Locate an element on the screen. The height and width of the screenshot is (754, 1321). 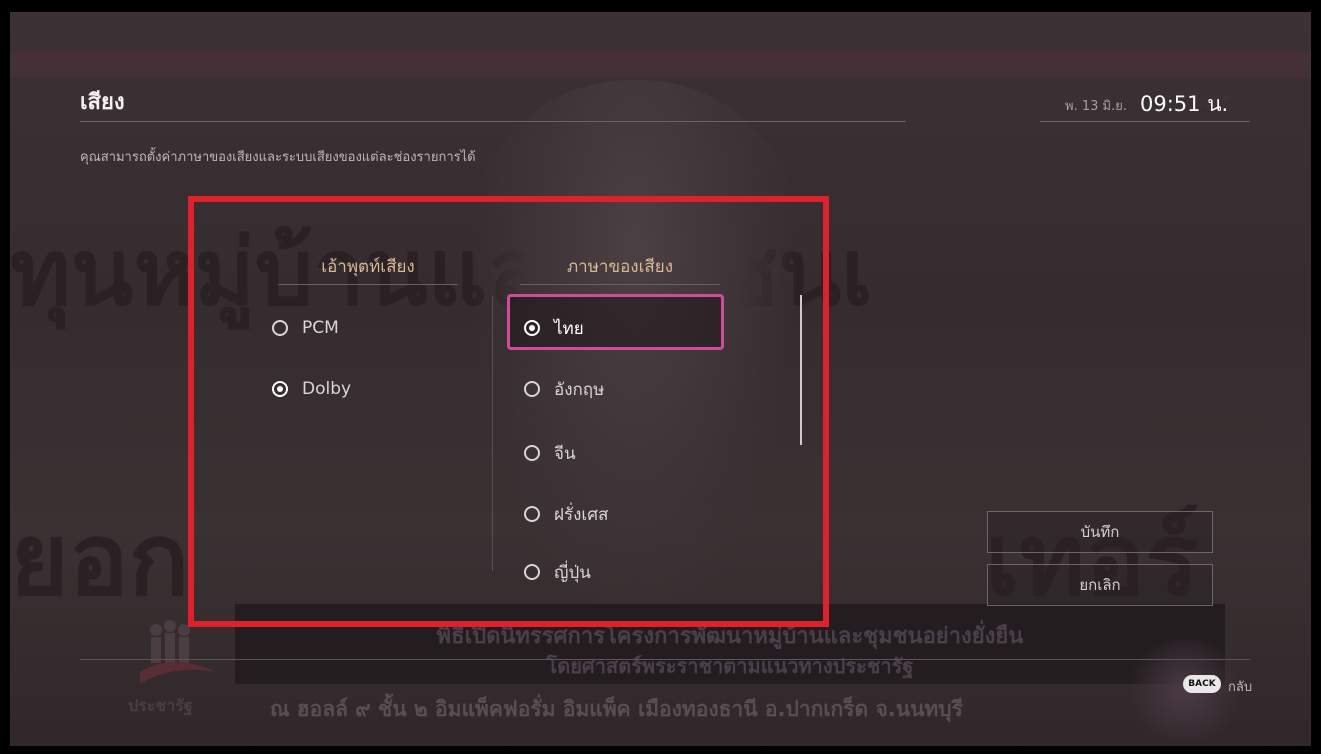
title-divider is located at coordinates (493, 121).